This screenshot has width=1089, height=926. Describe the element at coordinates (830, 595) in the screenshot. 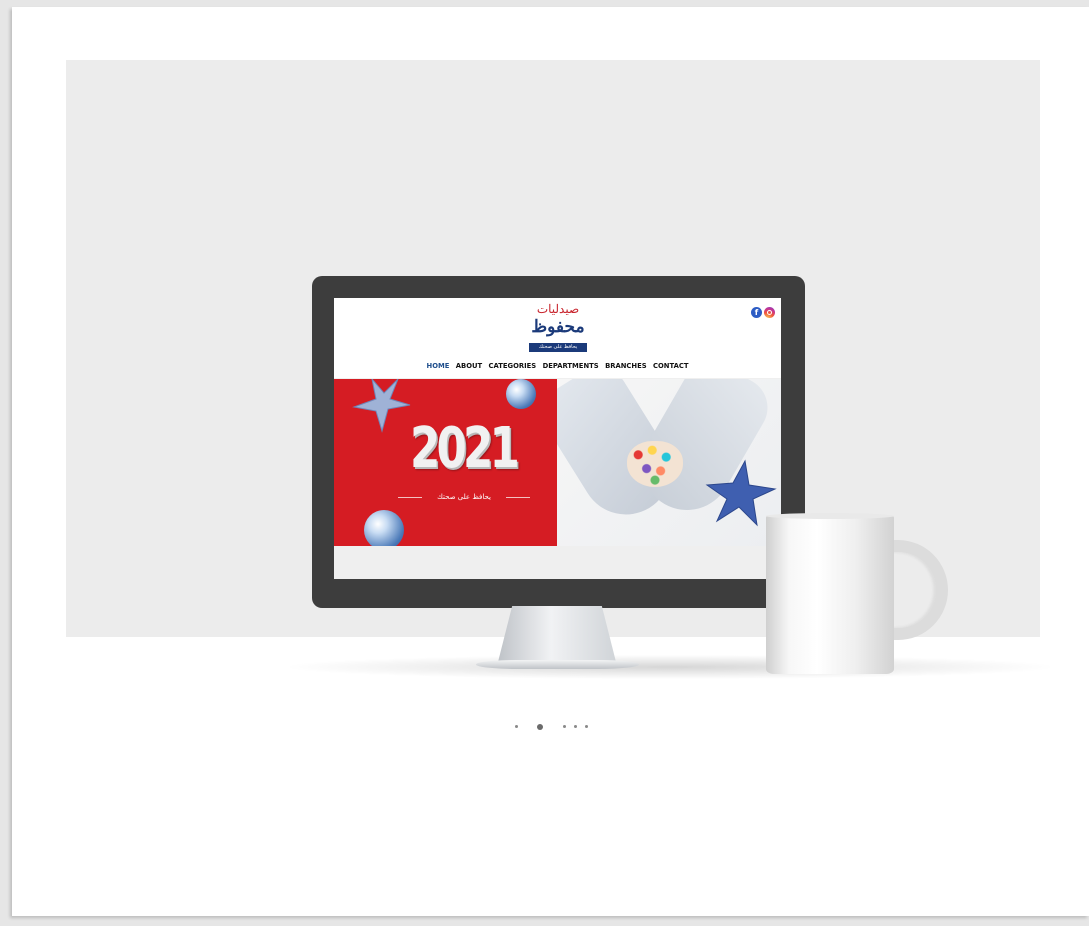

I see `coffee-mug` at that location.